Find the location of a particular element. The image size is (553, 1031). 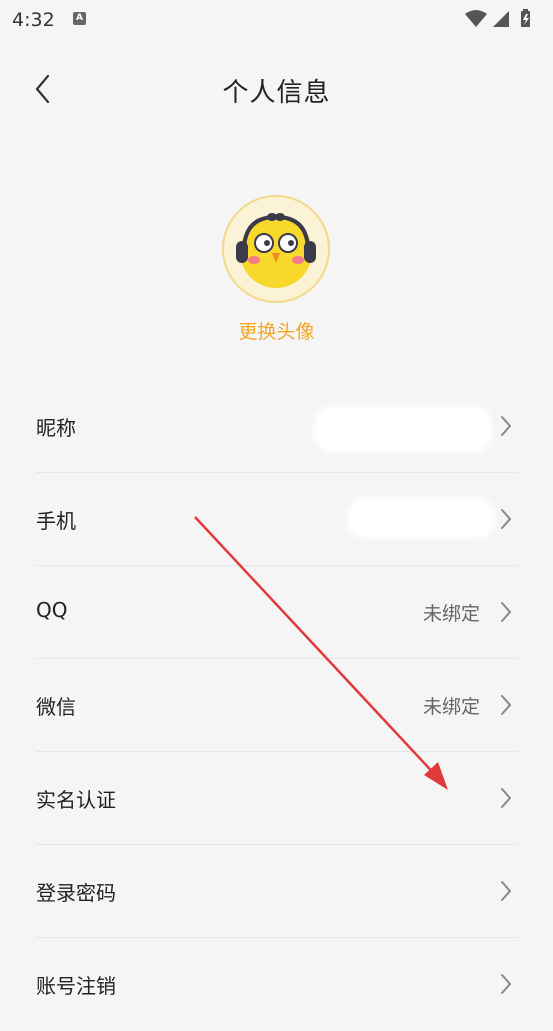

notification-a-icon: A is located at coordinates (79, 18).